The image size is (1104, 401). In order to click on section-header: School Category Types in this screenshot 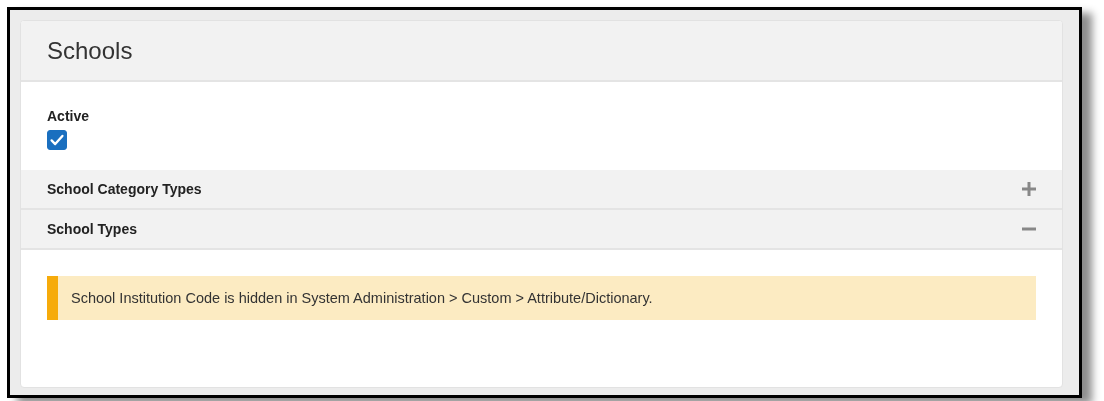, I will do `click(541, 190)`.